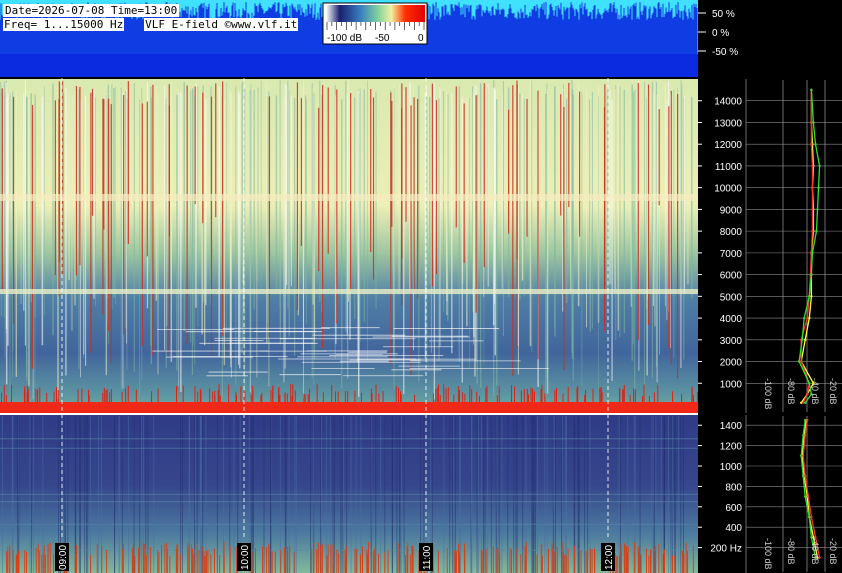  What do you see at coordinates (731, 384) in the screenshot?
I see `upper-y-tick-label: 1000` at bounding box center [731, 384].